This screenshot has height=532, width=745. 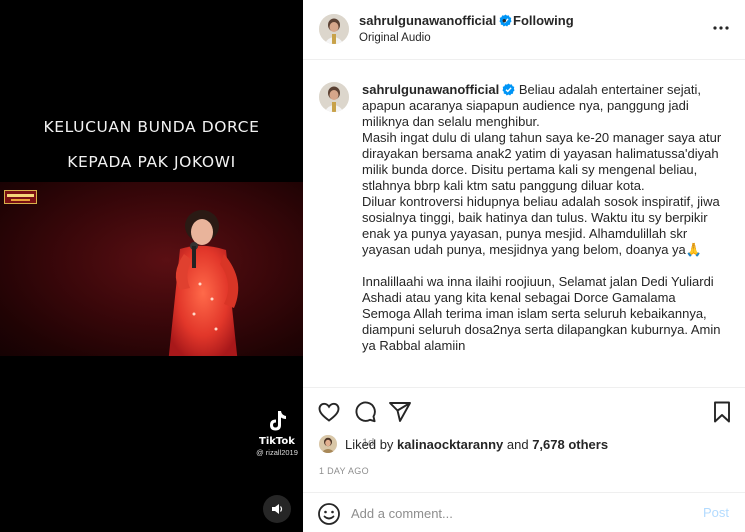 I want to click on bookmark-icon, so click(x=722, y=412).